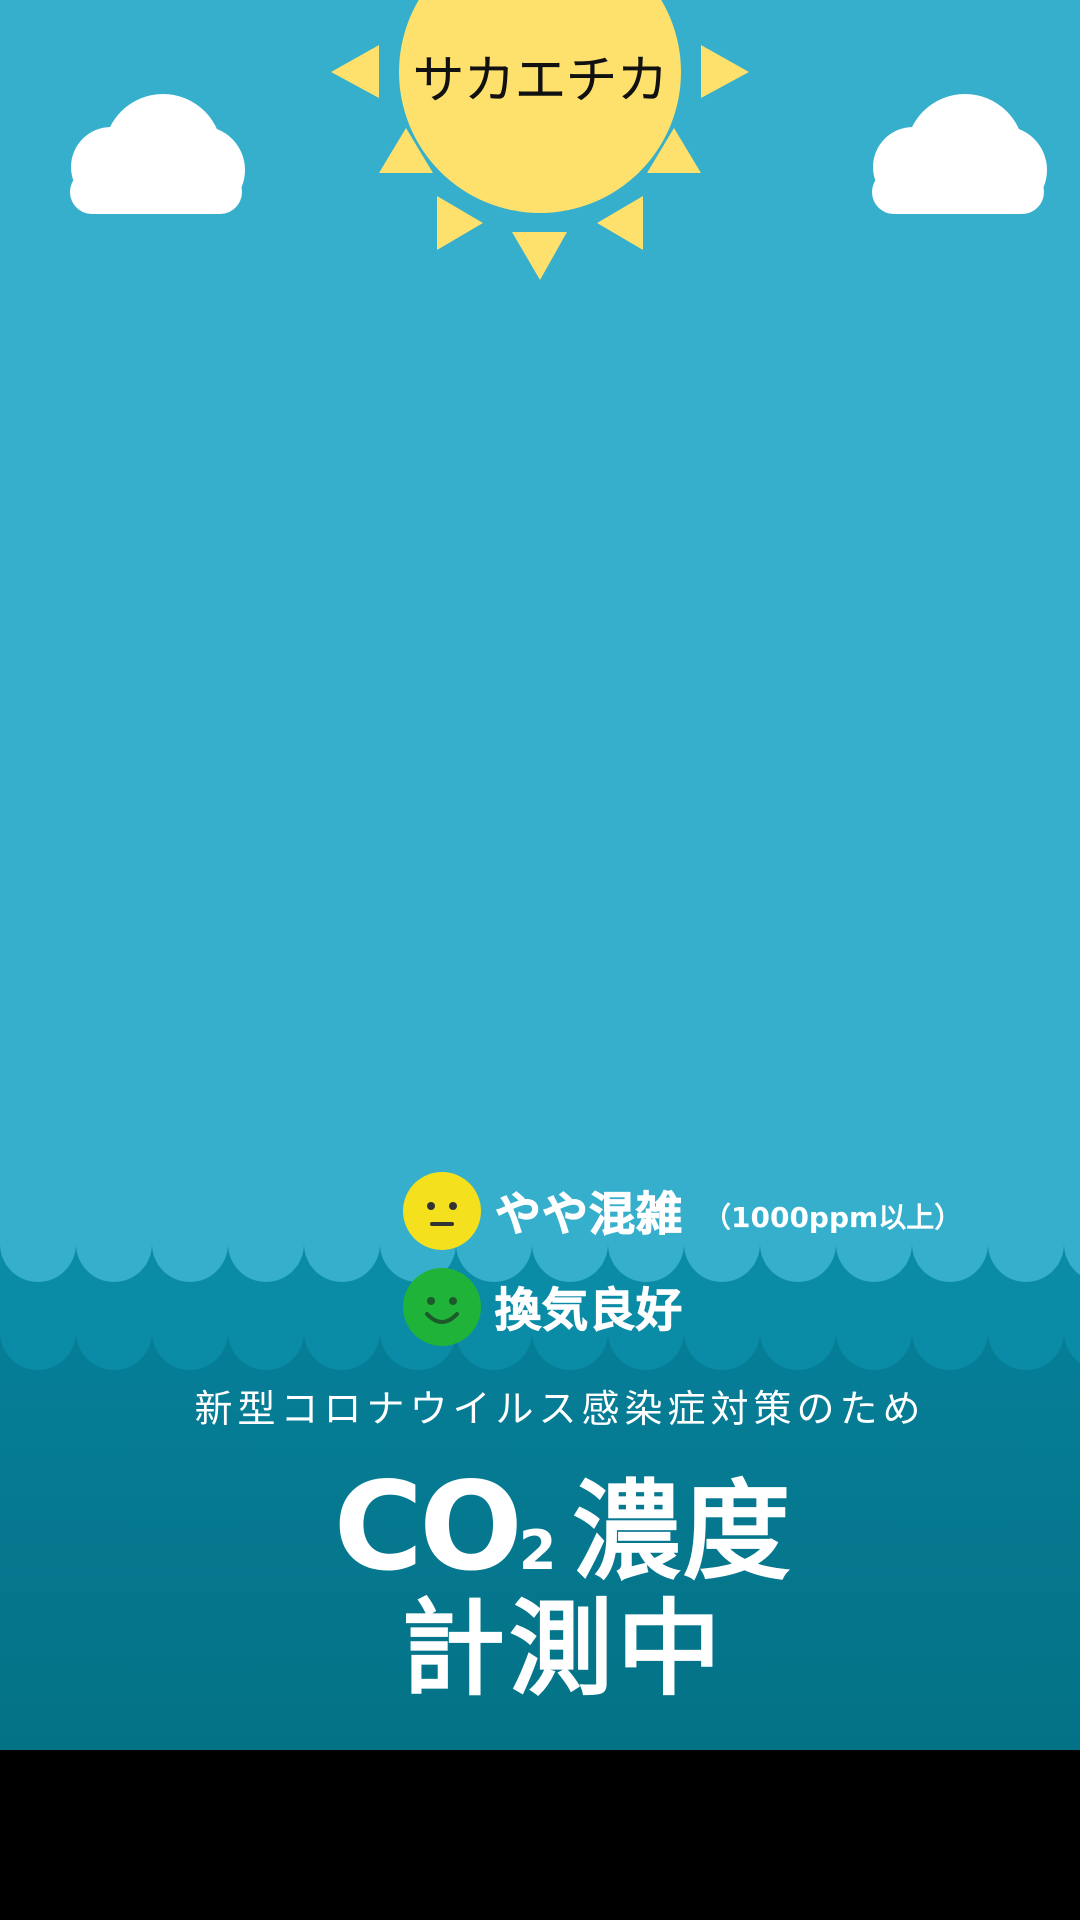 The image size is (1080, 1920). What do you see at coordinates (589, 1214) in the screenshot?
I see `legend-crowded-label: やや混雑` at bounding box center [589, 1214].